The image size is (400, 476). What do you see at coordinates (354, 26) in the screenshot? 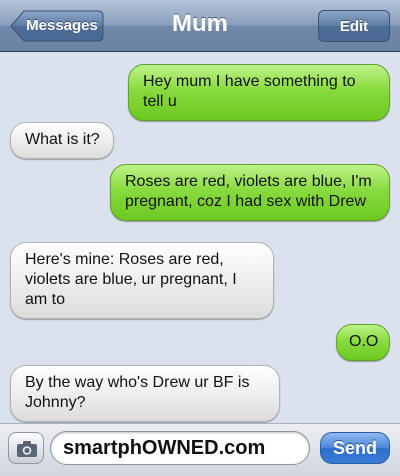
I see `edit-button: Edit` at bounding box center [354, 26].